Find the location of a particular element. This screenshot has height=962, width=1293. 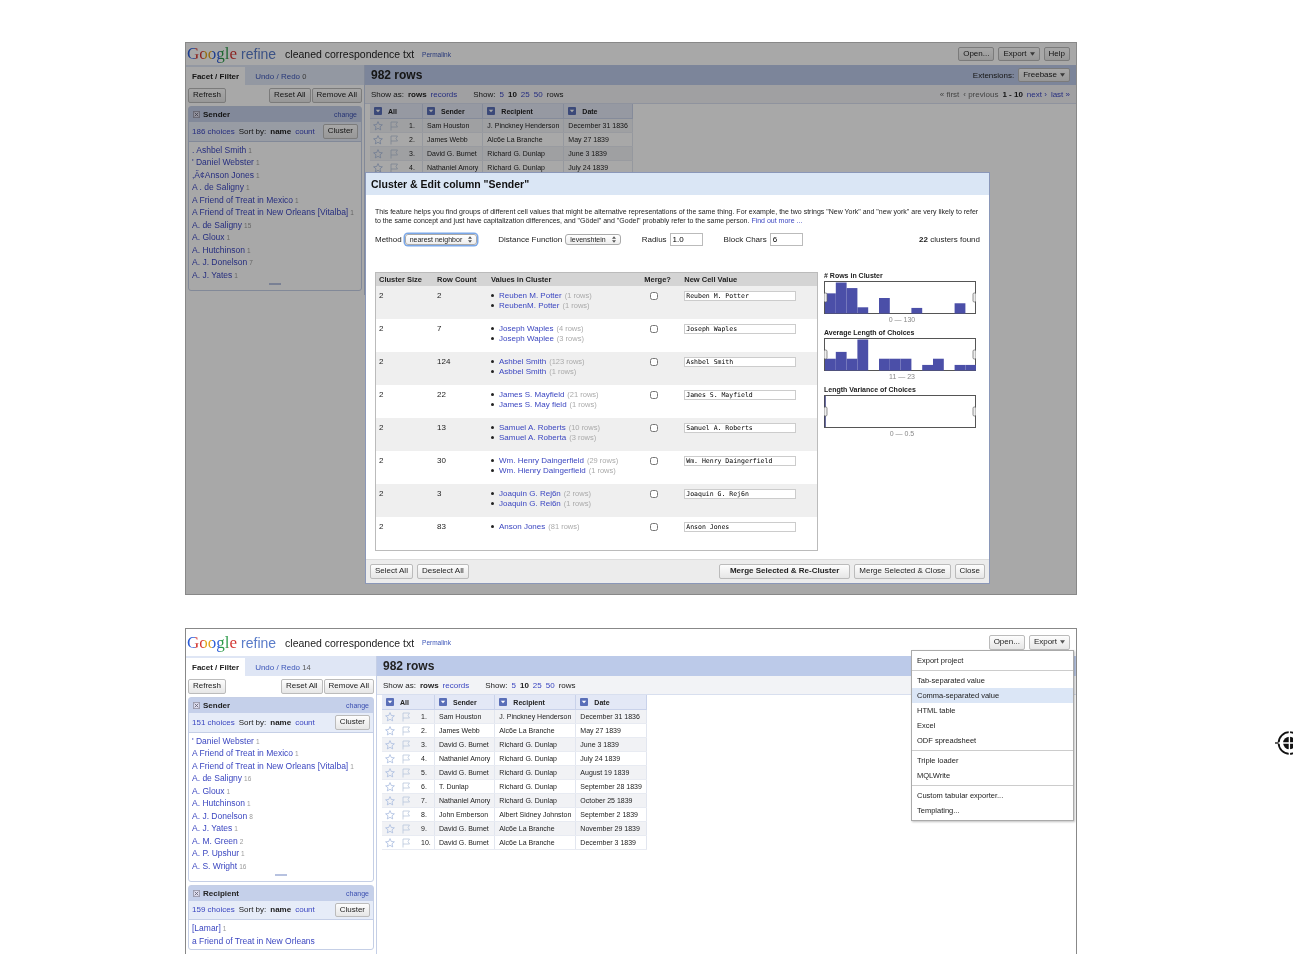

facet-choice: A. S. Wright is located at coordinates (215, 865).